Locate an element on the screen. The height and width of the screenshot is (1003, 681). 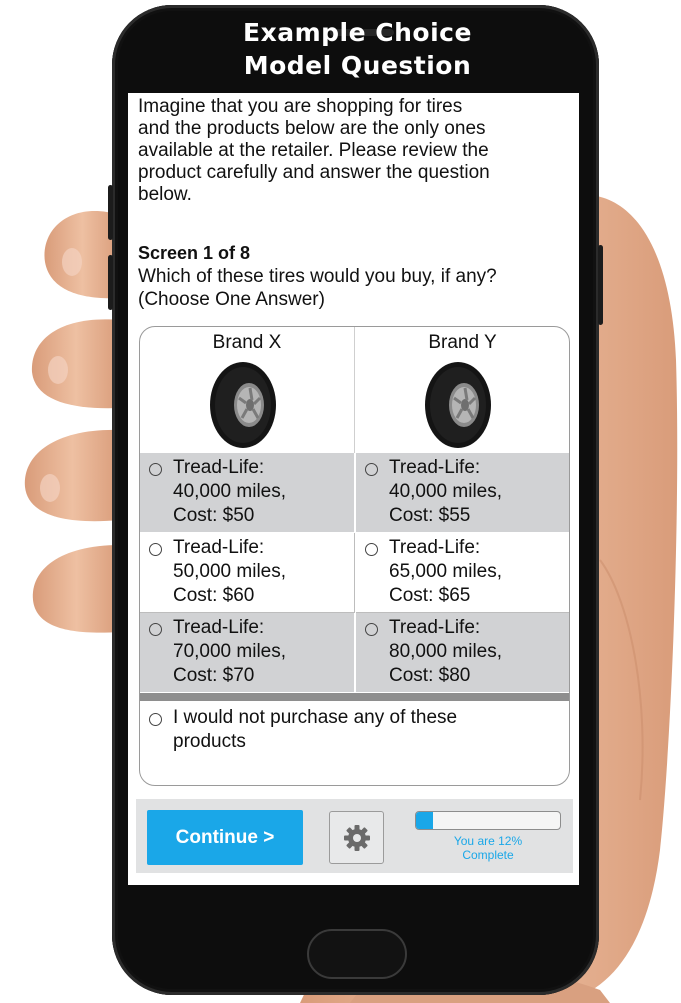
brand-header-row: Brand X Brand Y is located at coordinates (354, 390).